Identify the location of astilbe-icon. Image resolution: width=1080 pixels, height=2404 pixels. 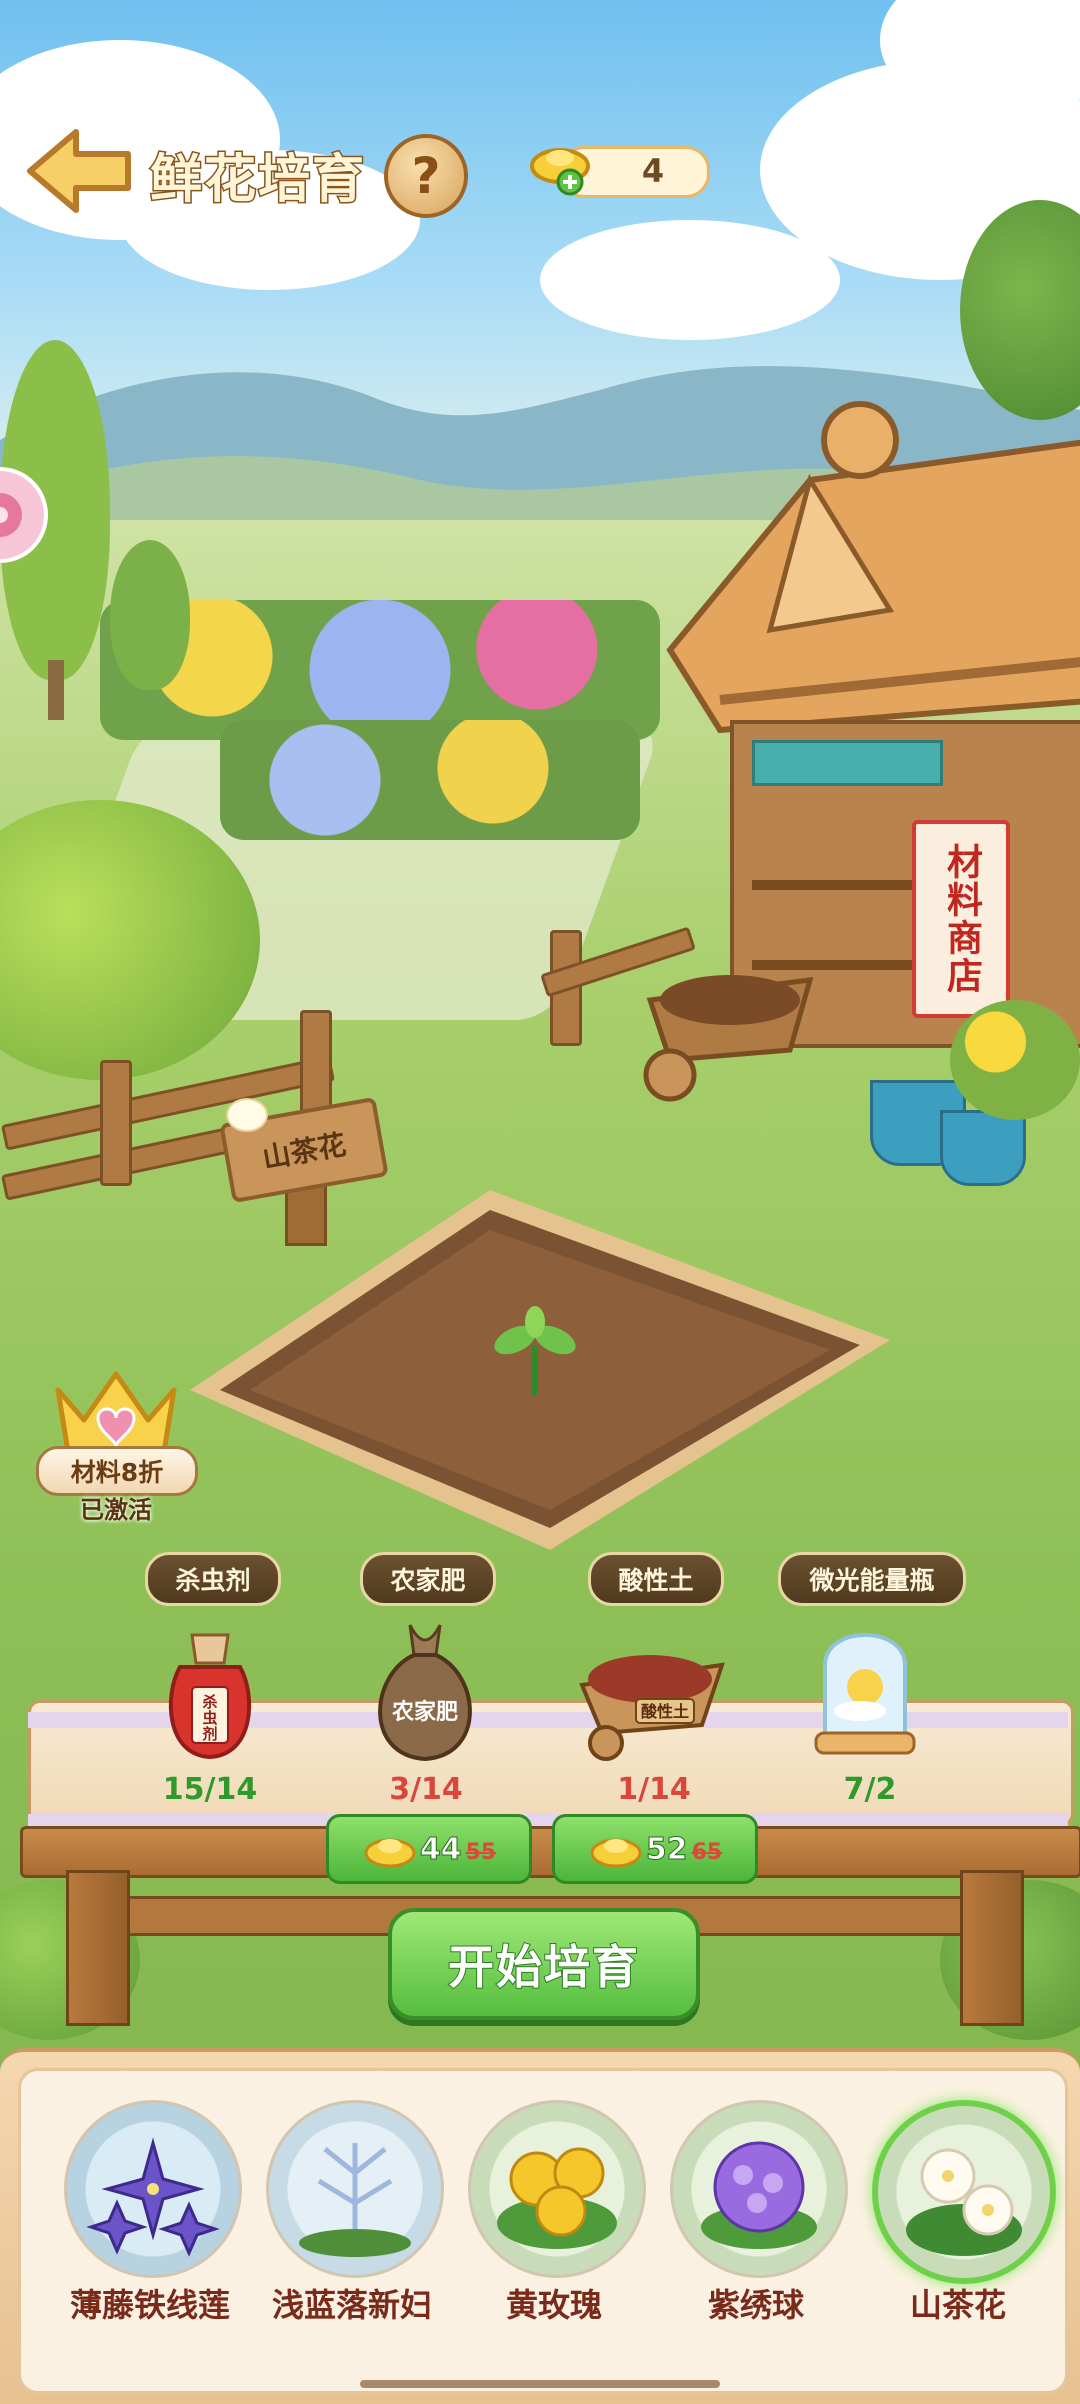
(355, 2200).